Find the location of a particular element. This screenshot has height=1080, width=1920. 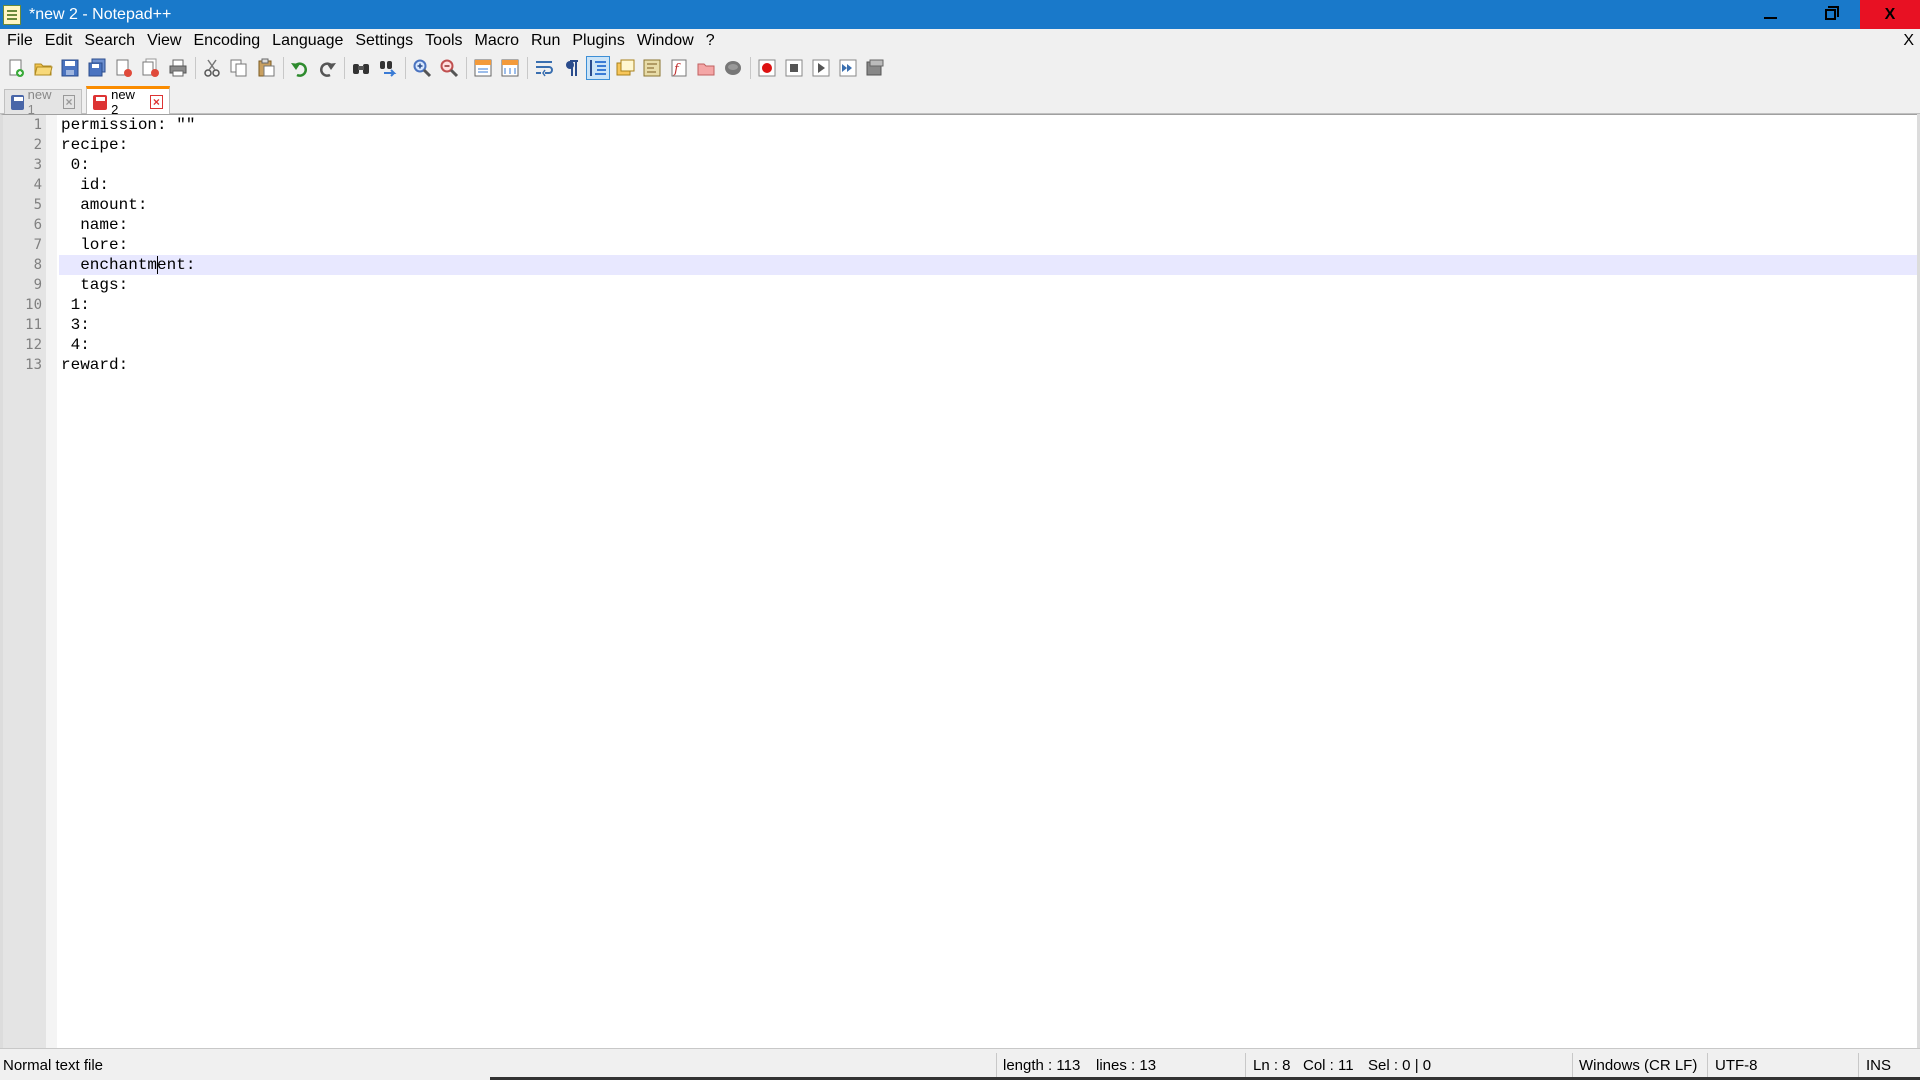

line-number: 12 is located at coordinates (22, 345).